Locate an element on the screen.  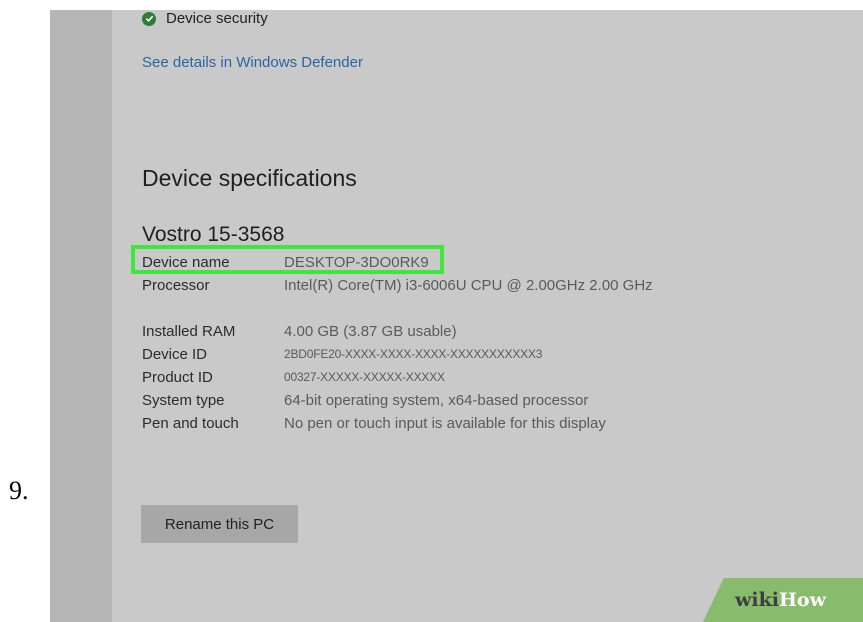
wikihow-logo-text: wikiHow is located at coordinates (780, 600).